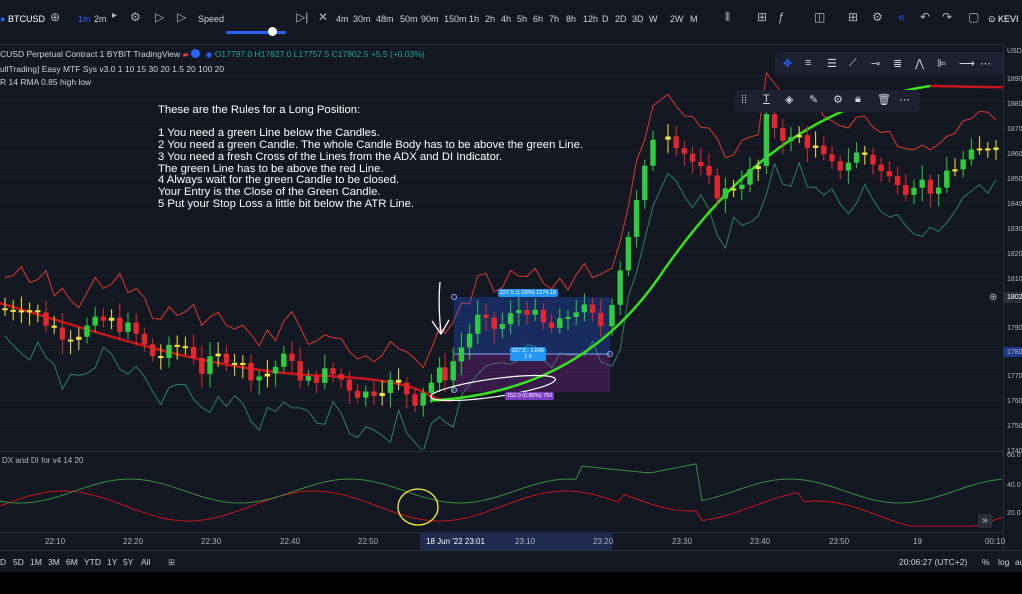  I want to click on lines-icon: ≡, so click(808, 63).